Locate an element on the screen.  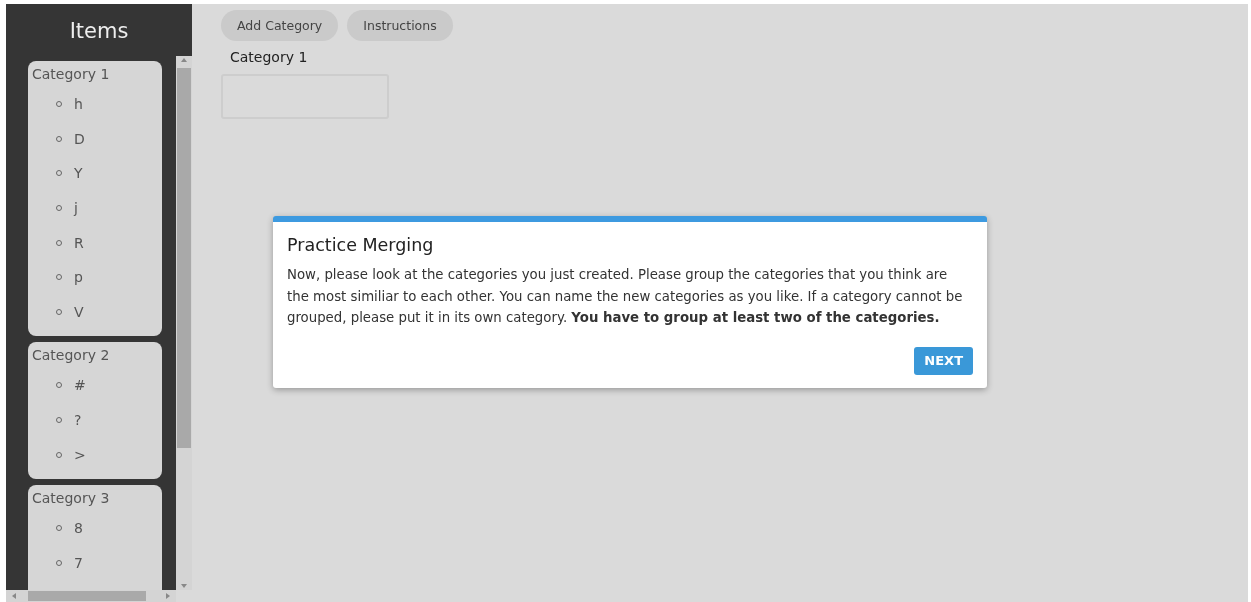
toolbar-button: Instructions is located at coordinates (400, 25).